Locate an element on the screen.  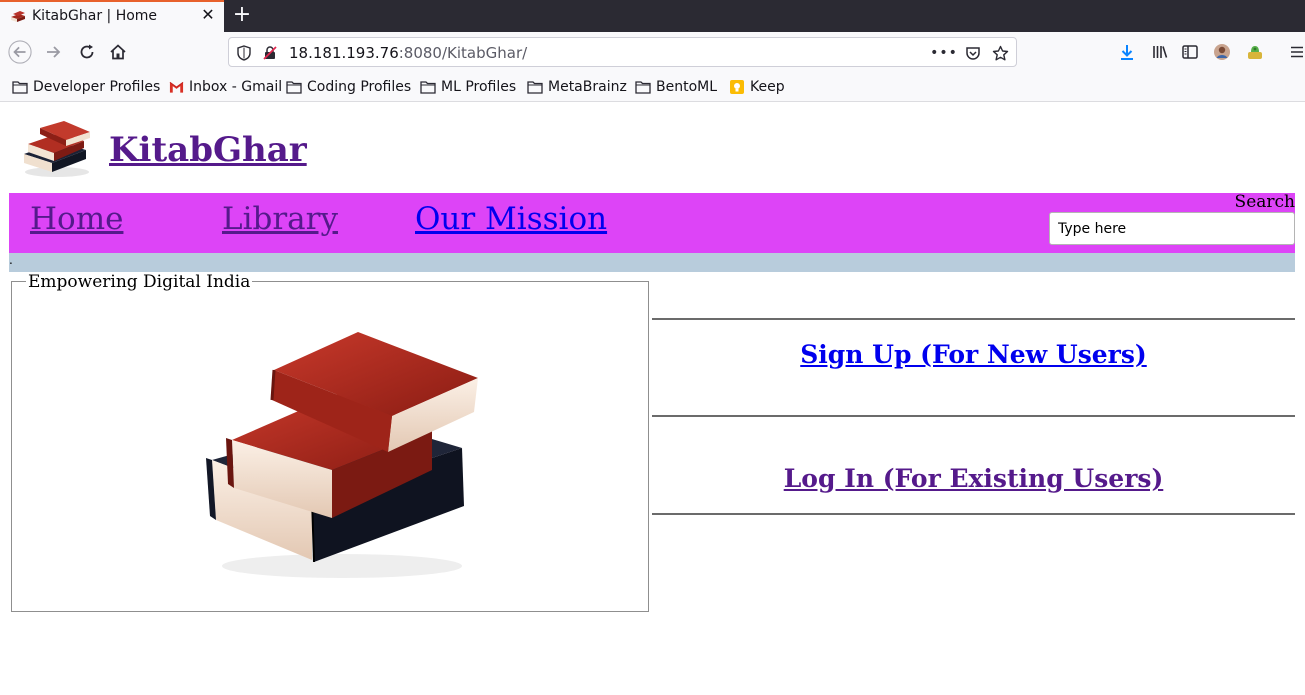
pocket-icon is located at coordinates (973, 53).